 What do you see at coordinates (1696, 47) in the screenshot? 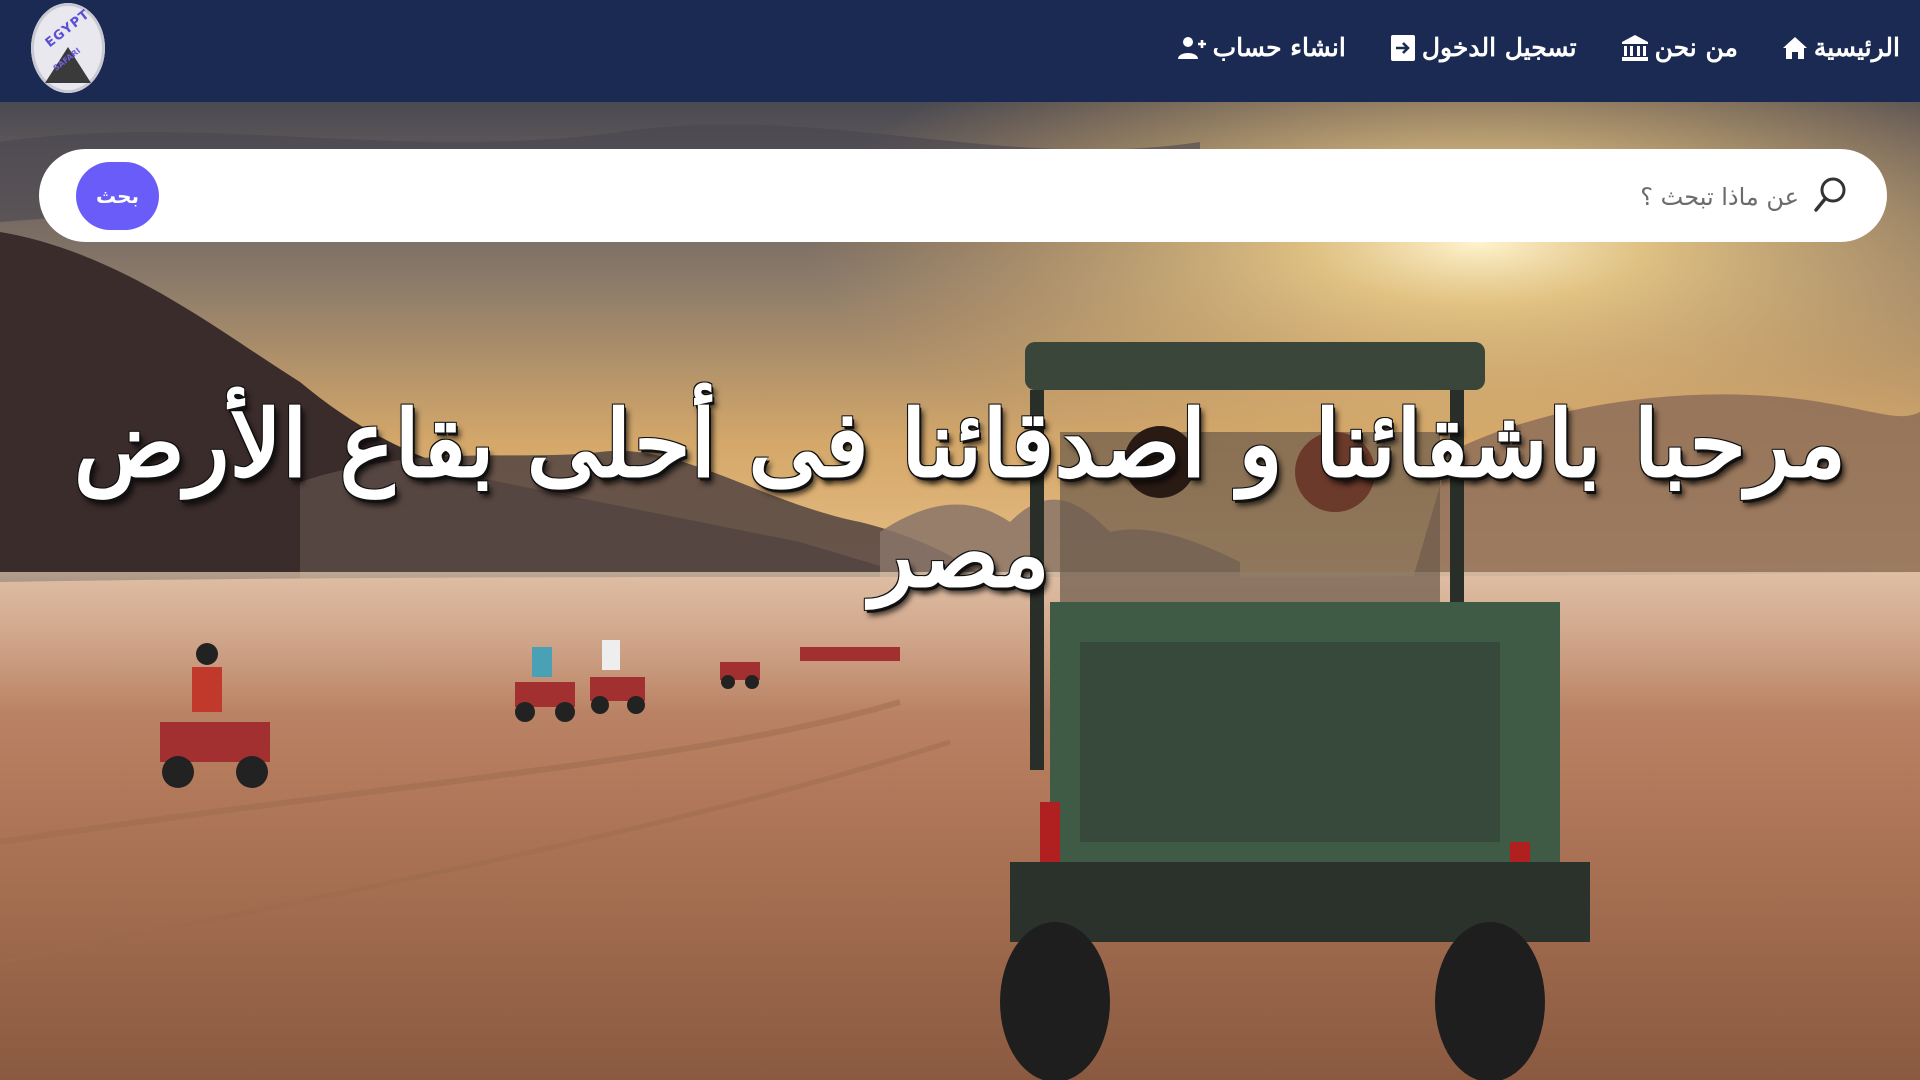
I see `nav-about-label: من نحن` at bounding box center [1696, 47].